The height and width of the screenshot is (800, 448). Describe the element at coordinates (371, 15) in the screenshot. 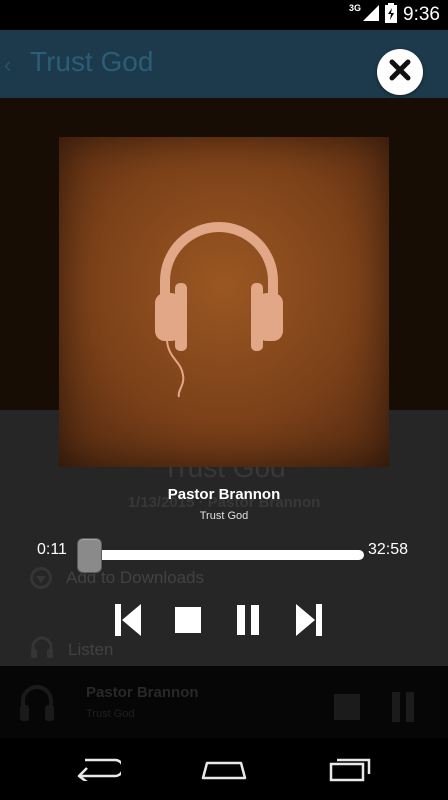

I see `signal-icon` at that location.